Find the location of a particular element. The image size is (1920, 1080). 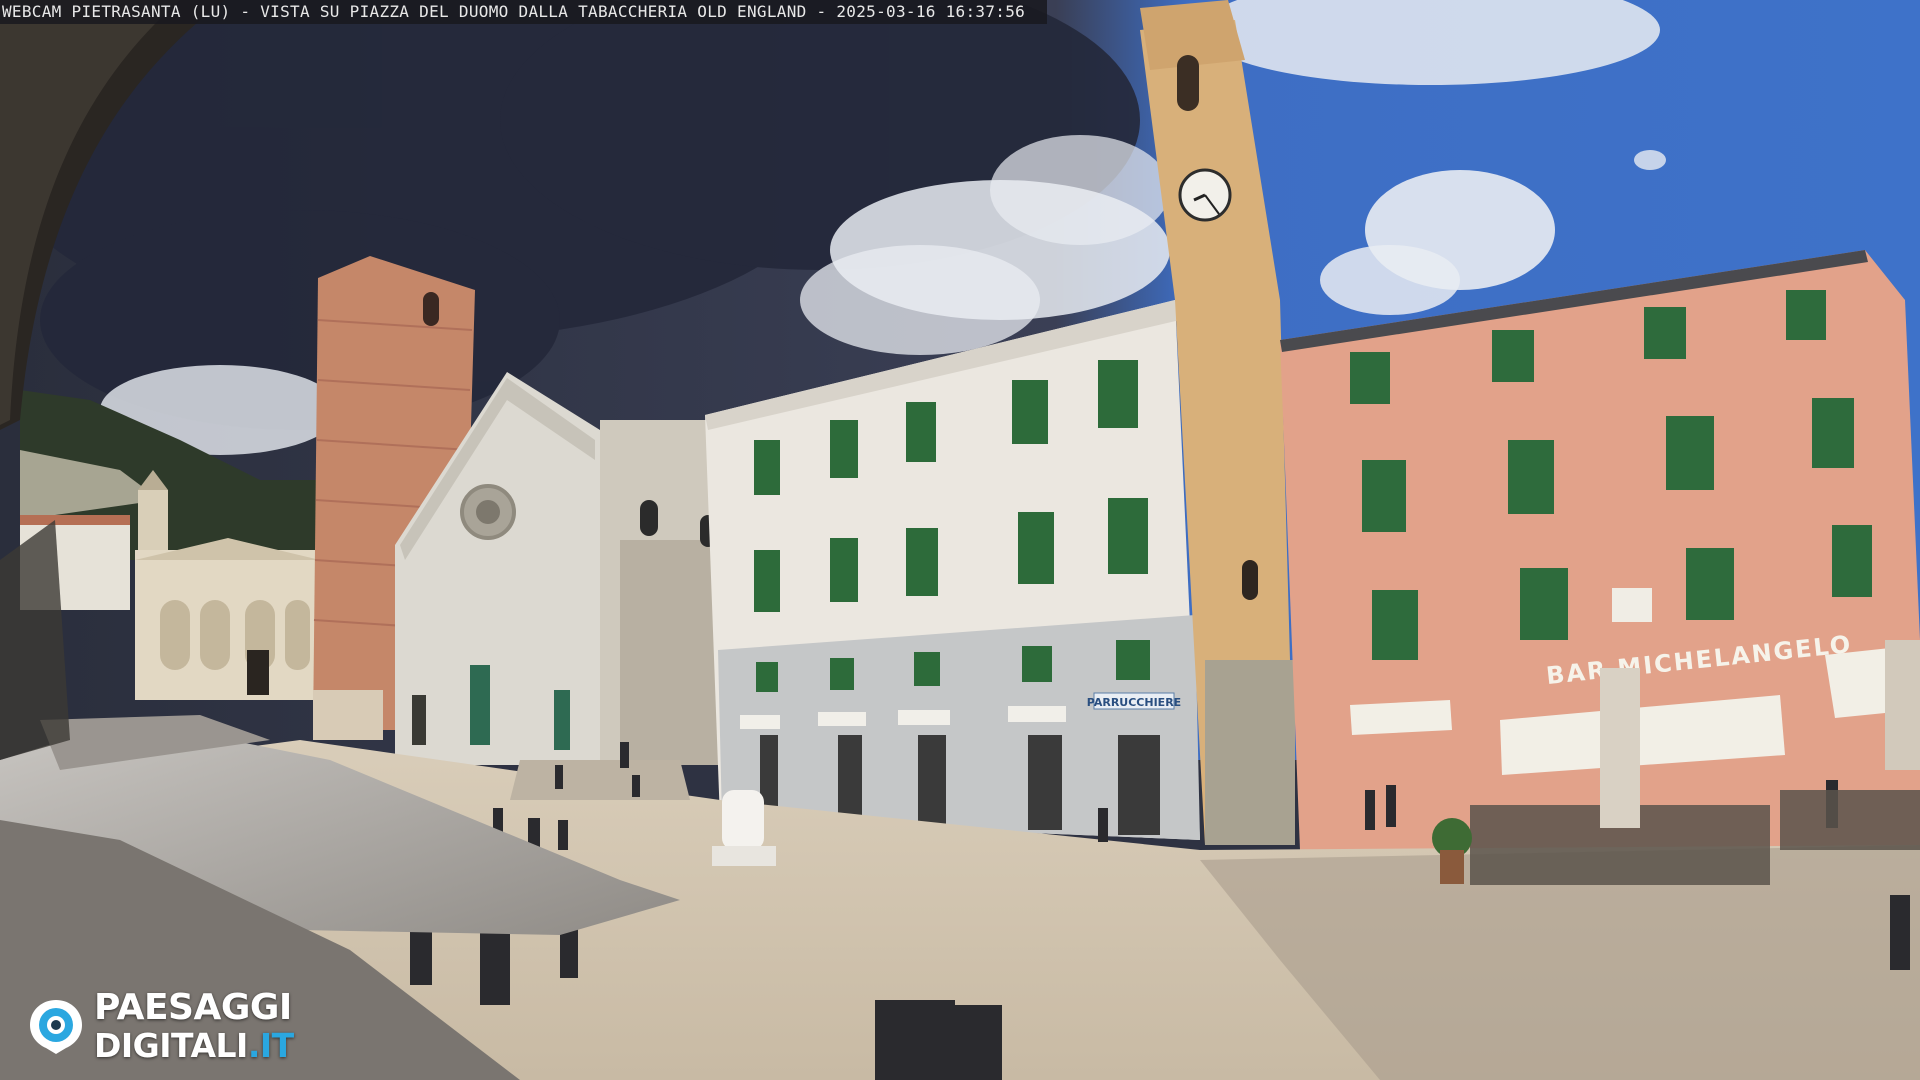

steps is located at coordinates (600, 780).